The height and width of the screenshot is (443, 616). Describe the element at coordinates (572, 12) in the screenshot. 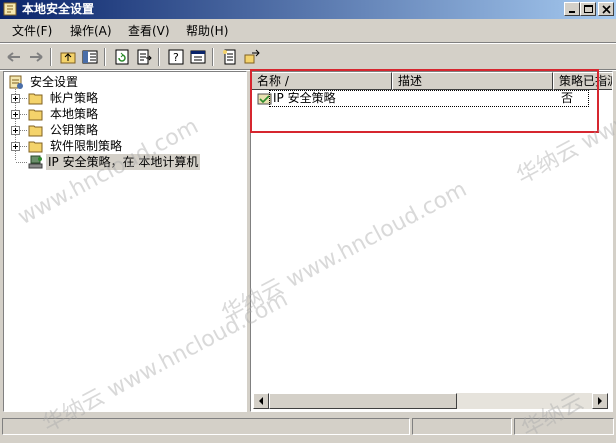

I see `minimize-icon` at that location.